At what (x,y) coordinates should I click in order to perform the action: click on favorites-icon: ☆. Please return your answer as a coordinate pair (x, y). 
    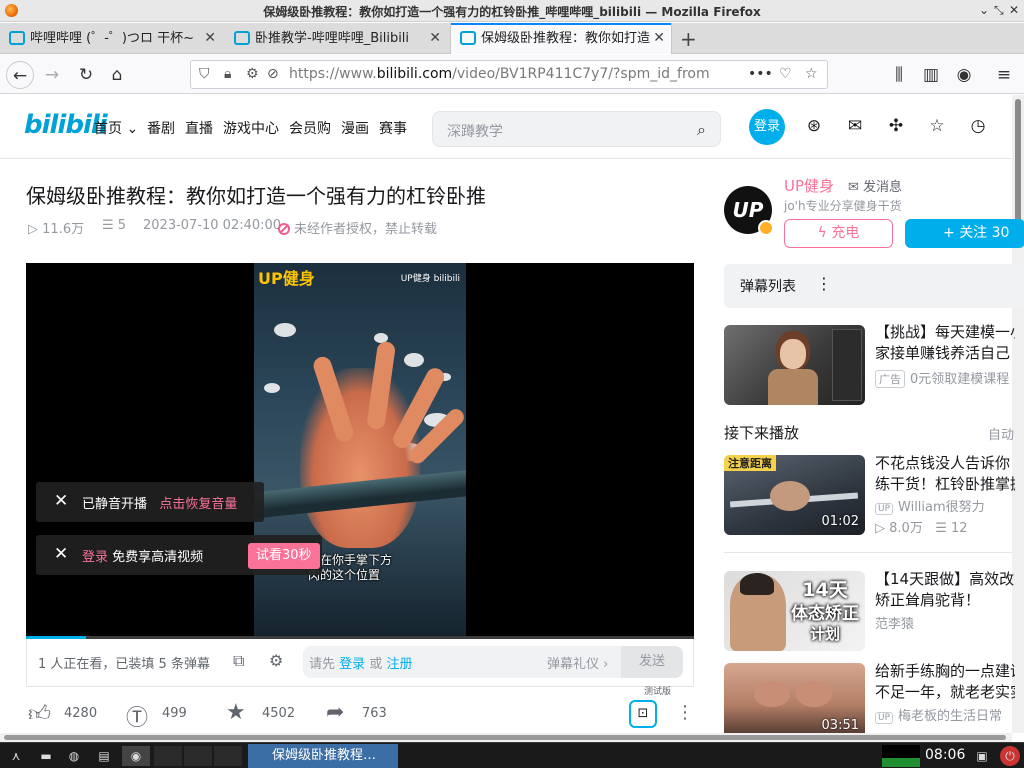
    Looking at the image, I should click on (937, 126).